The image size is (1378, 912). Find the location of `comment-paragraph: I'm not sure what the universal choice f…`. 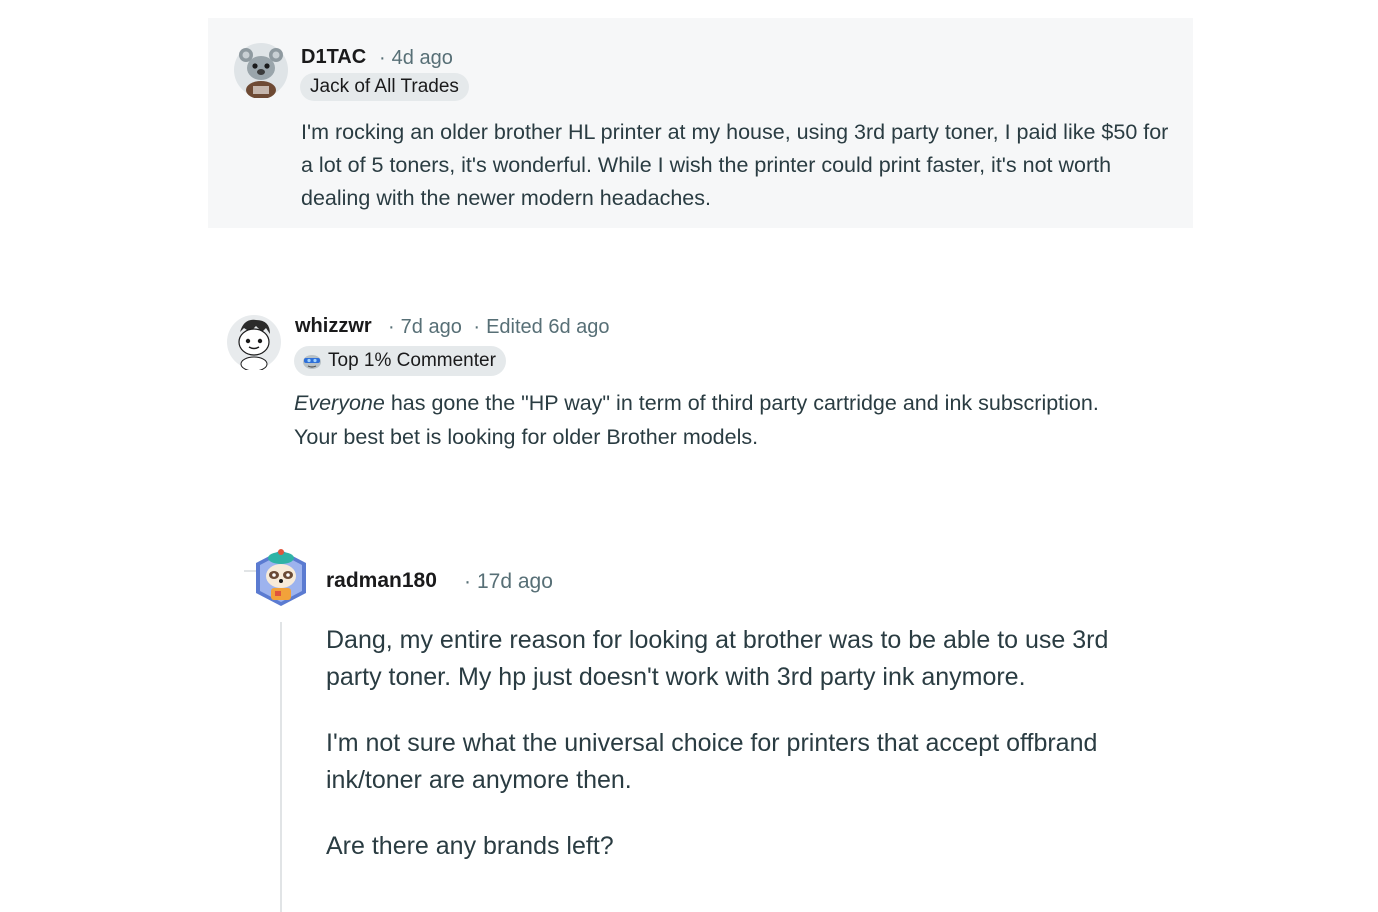

comment-paragraph: I'm not sure what the universal choice f… is located at coordinates (712, 761).